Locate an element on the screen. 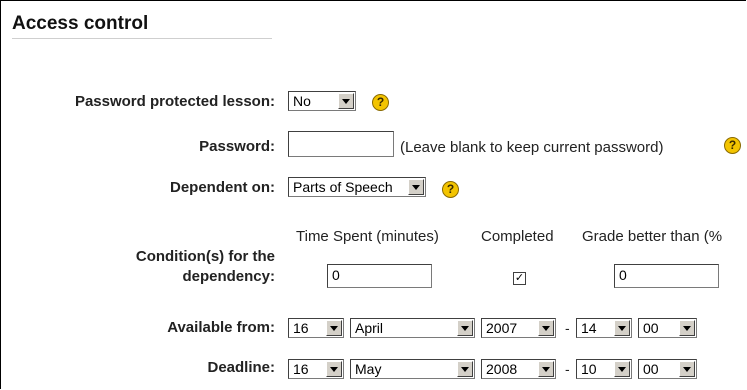 Image resolution: width=747 pixels, height=390 pixels. deadline-year-select: 2008 is located at coordinates (518, 369).